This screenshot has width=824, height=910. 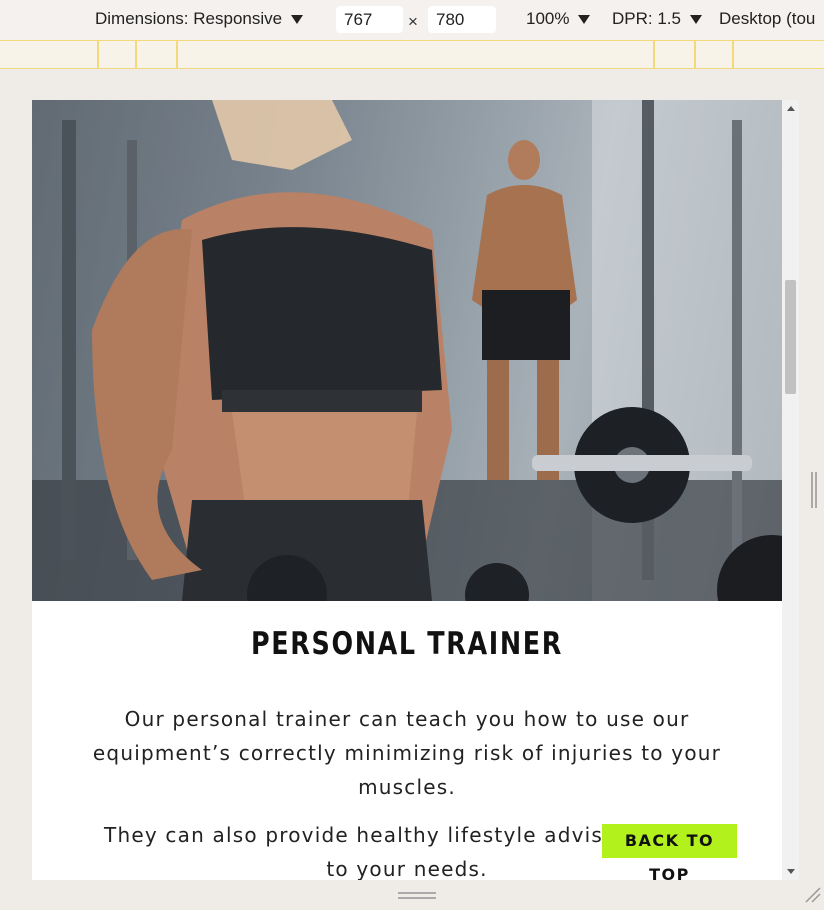 I want to click on dpr-dropdown: DPR: 1.5, so click(x=657, y=19).